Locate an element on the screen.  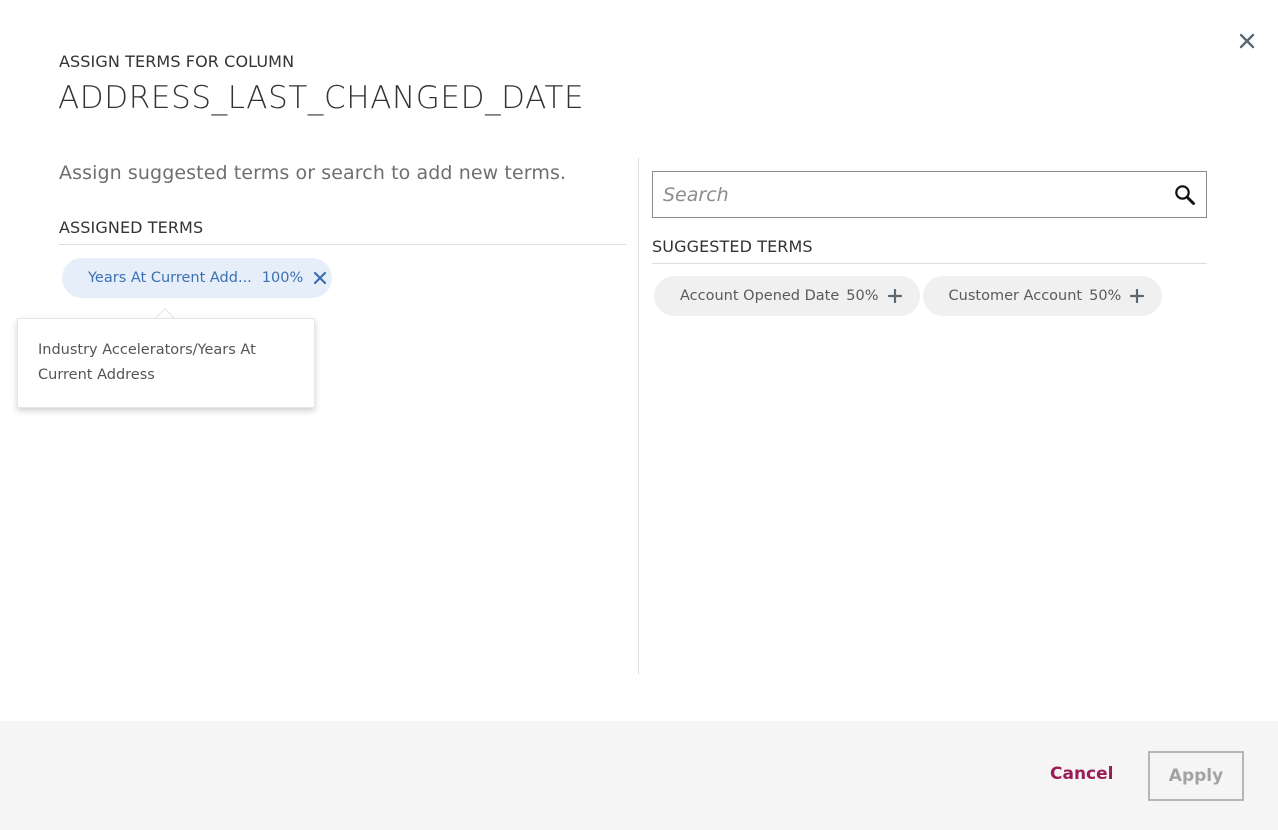
search-box is located at coordinates (929, 194).